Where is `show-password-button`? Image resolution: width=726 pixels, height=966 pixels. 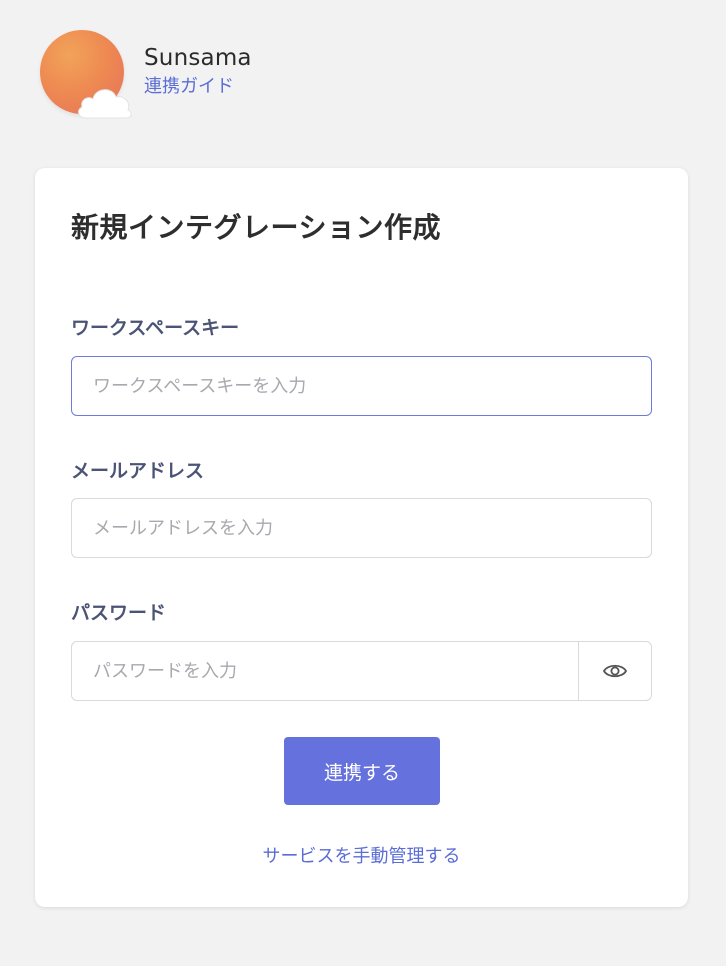
show-password-button is located at coordinates (614, 671).